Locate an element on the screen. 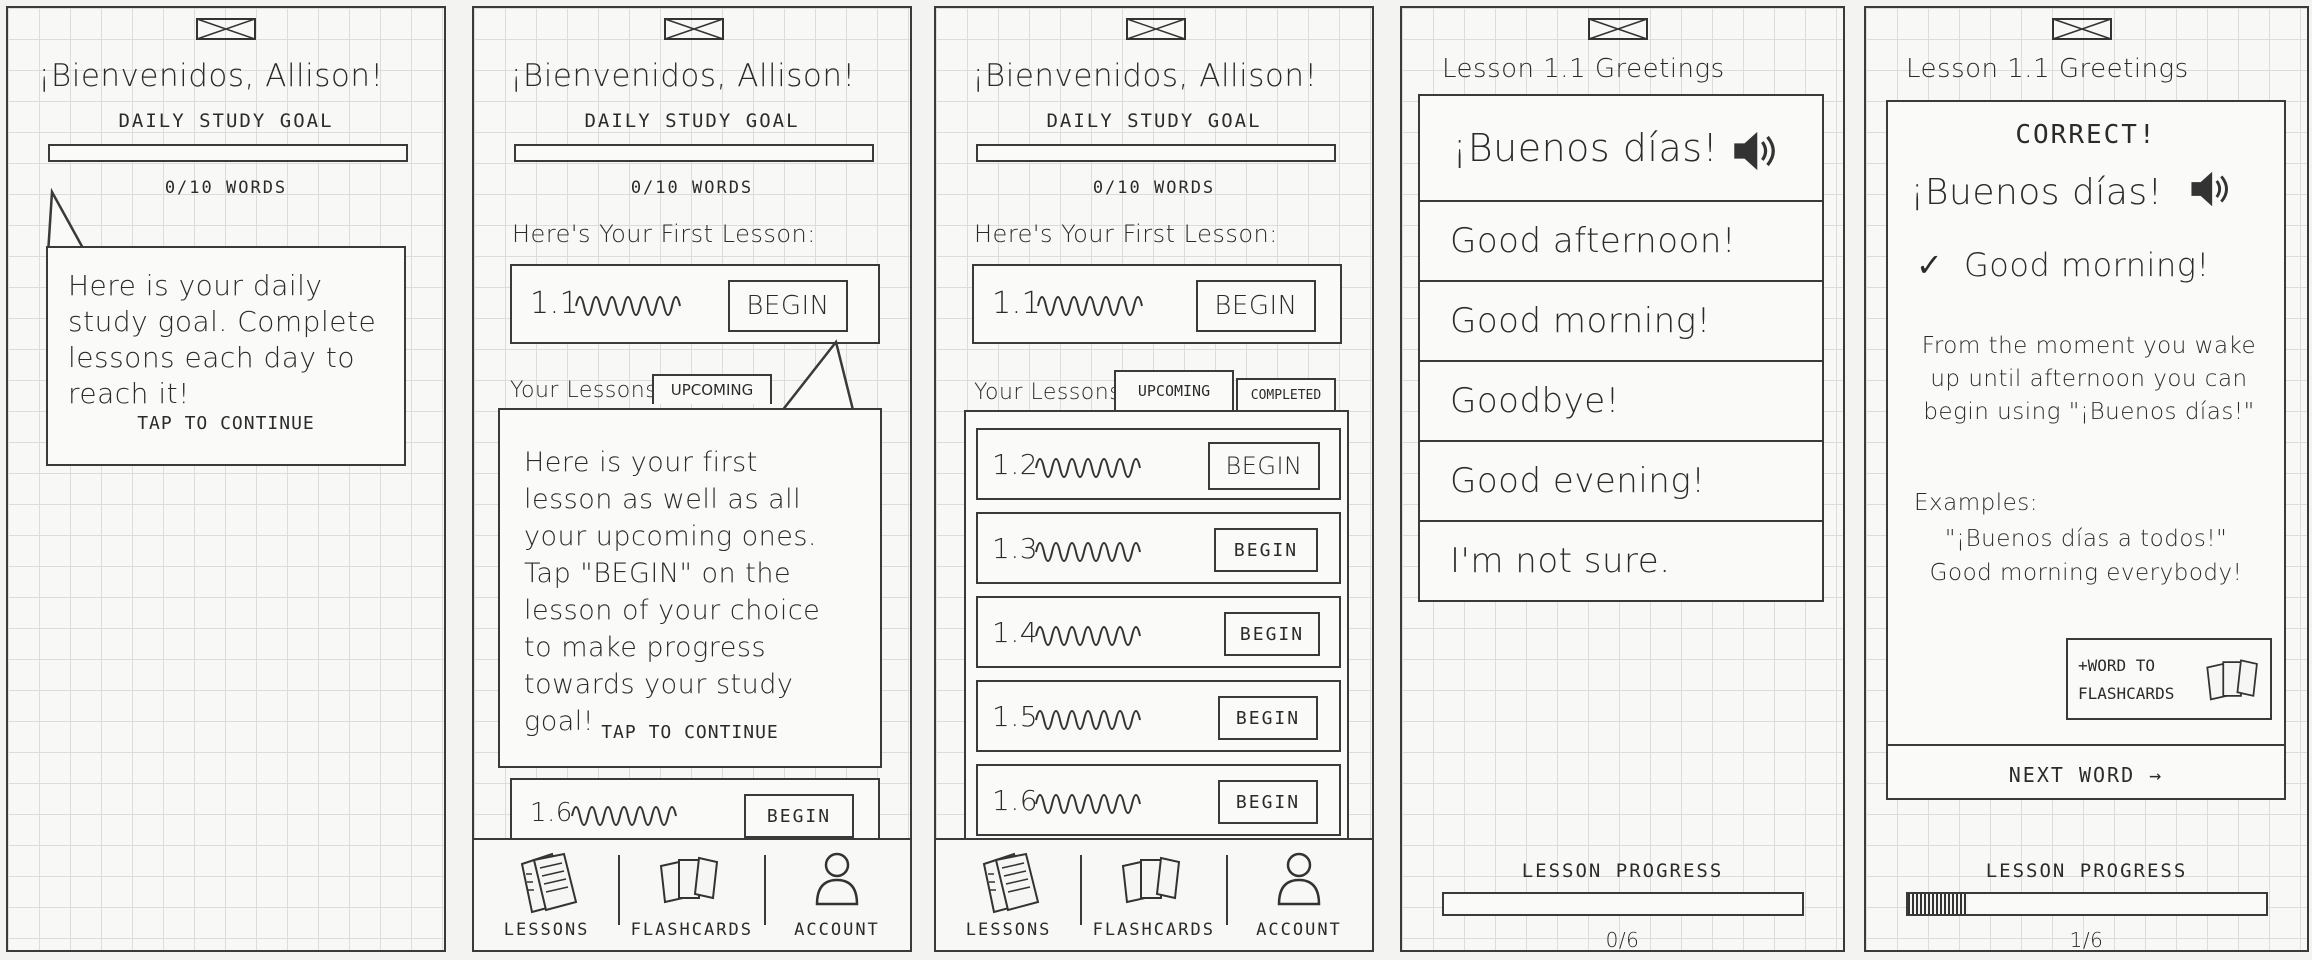 The image size is (2312, 960). lesson-progress-text: 1/6 is located at coordinates (2086, 940).